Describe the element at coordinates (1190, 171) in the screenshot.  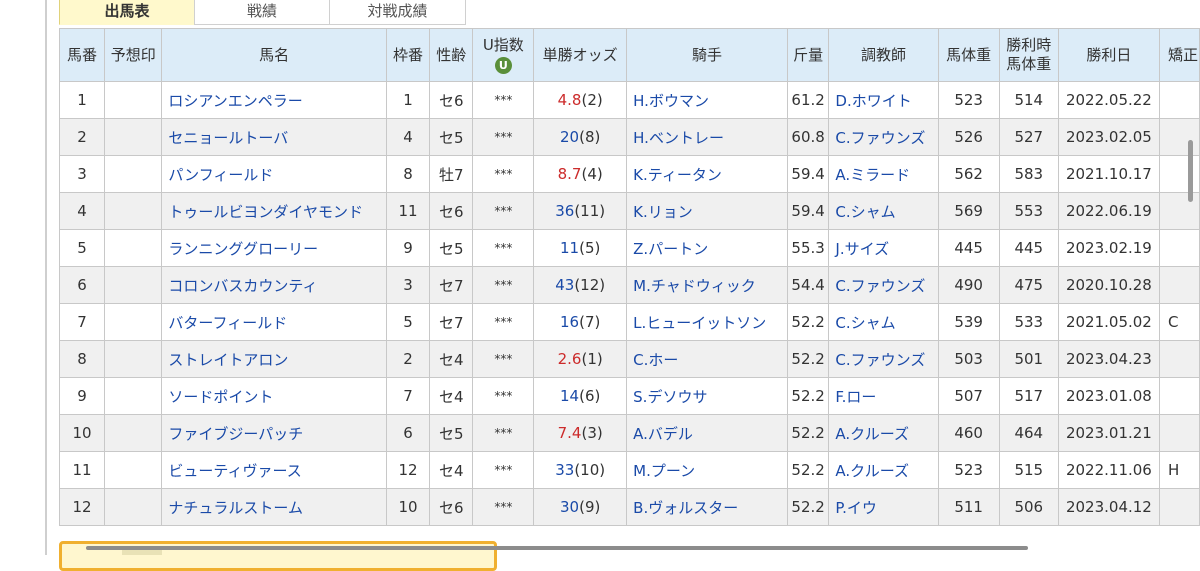
I see `vertical-scrollbar` at that location.